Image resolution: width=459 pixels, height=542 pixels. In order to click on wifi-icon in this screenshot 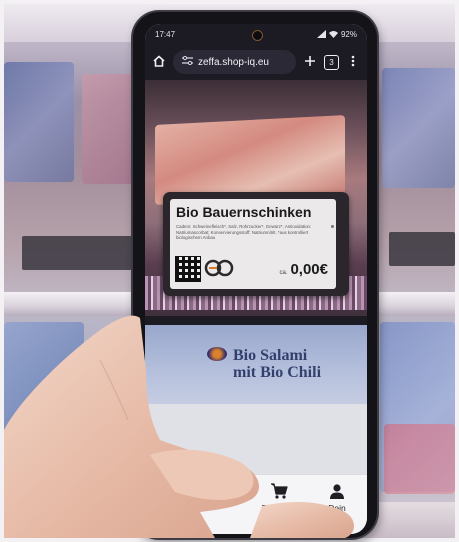, I will do `click(333, 34)`.